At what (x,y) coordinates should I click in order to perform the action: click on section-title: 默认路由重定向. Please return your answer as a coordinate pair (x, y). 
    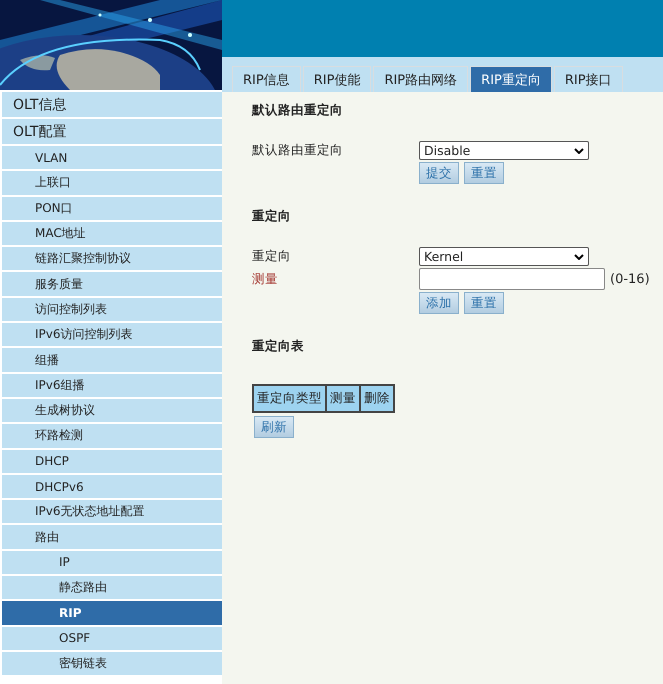
    Looking at the image, I should click on (298, 110).